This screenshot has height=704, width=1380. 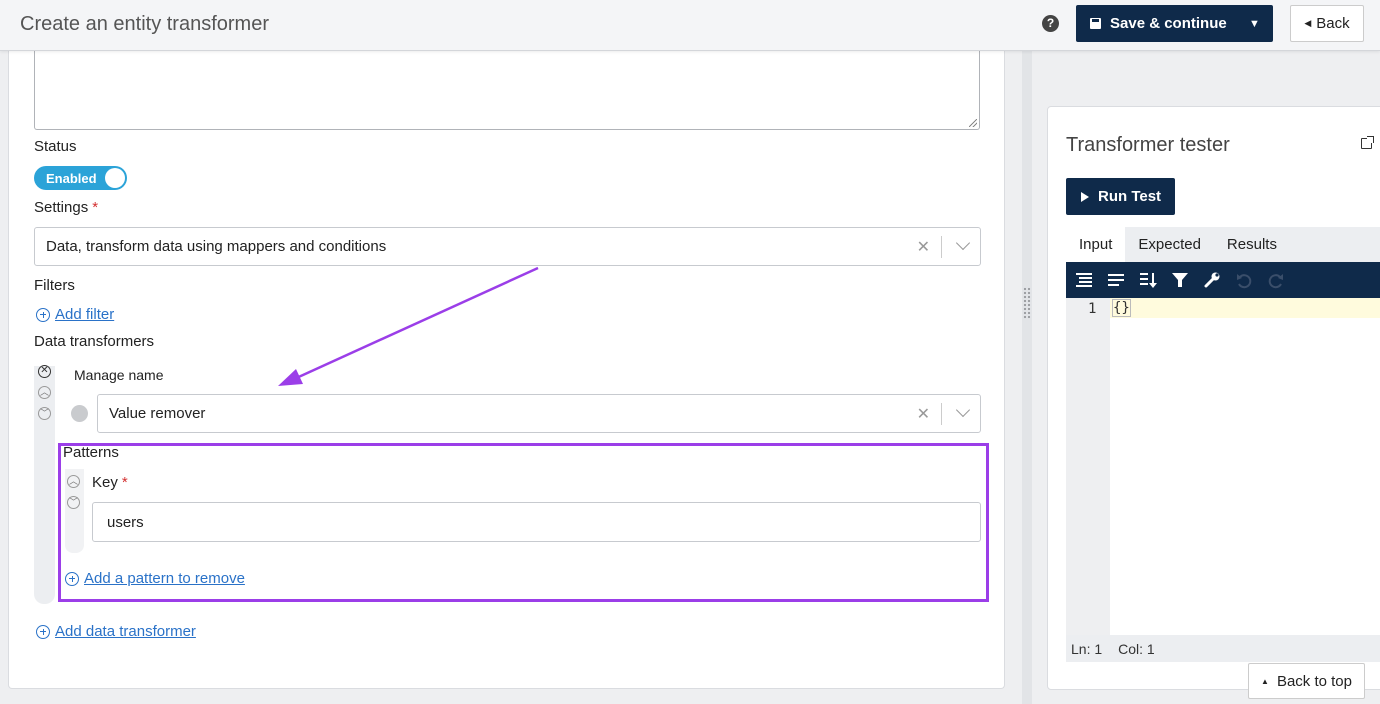 I want to click on move-down-icon: ﹀, so click(x=44, y=413).